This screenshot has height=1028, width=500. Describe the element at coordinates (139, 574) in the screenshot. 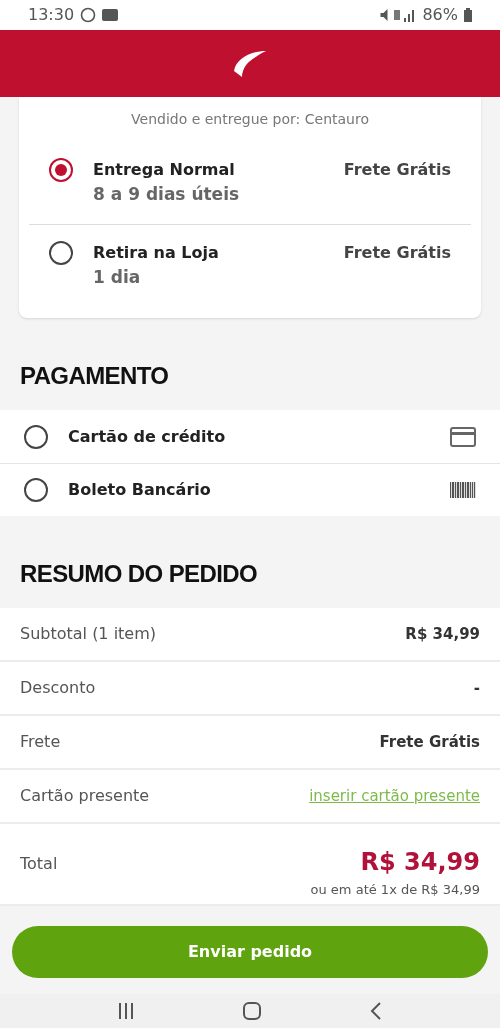

I see `section-title: RESUMO DO PEDIDO` at that location.